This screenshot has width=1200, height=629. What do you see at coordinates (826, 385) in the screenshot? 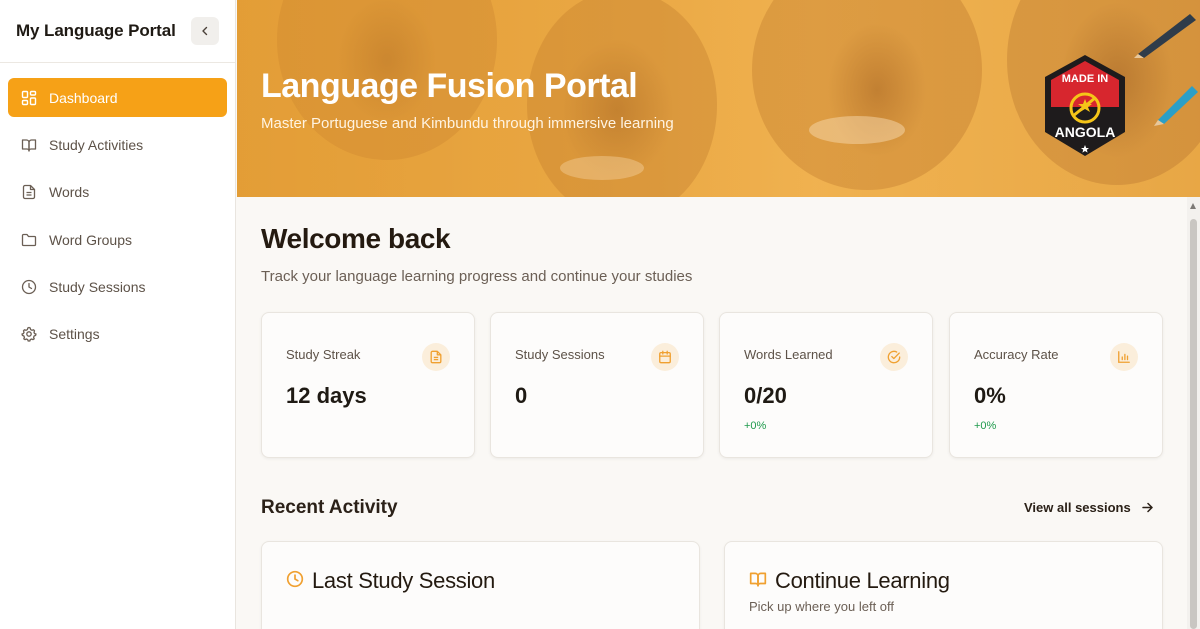
I see `stat-card-words-learned: Words Learned 0/20 +0%` at bounding box center [826, 385].